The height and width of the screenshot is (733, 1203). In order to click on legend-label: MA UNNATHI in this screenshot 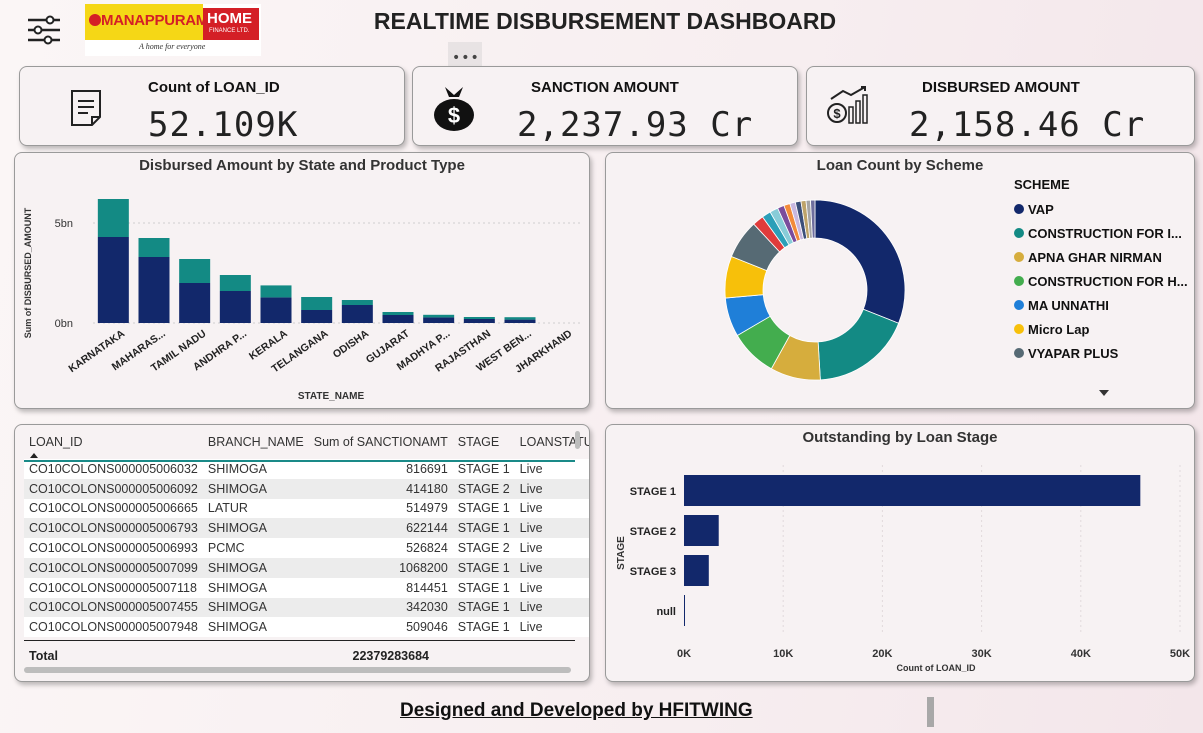, I will do `click(1068, 305)`.